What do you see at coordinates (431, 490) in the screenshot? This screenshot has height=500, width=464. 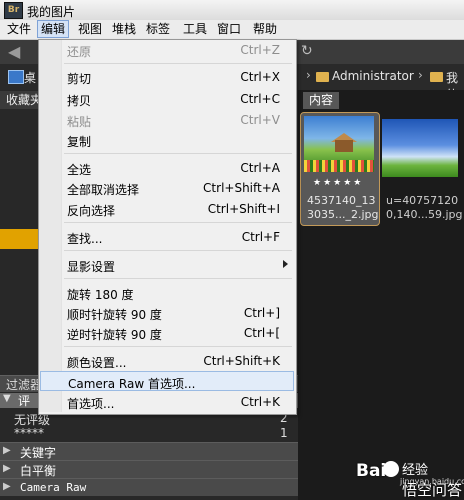 I see `watermark-wukong: 悟空问答` at bounding box center [431, 490].